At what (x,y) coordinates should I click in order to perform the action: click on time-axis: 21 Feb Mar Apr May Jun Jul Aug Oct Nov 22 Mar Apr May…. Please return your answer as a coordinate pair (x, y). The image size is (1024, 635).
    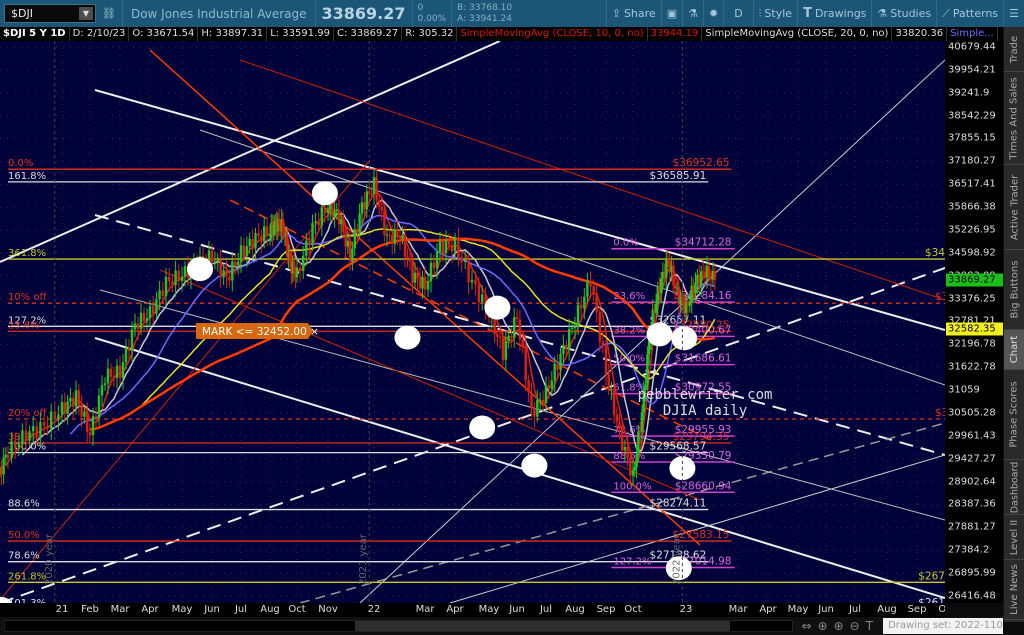
    Looking at the image, I should click on (472, 610).